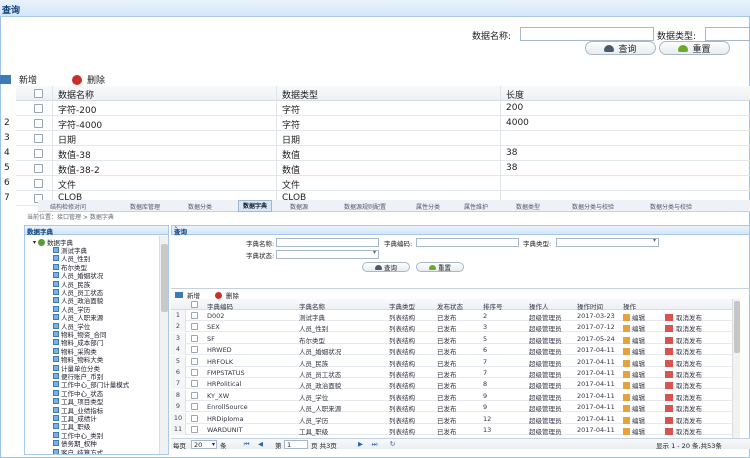  What do you see at coordinates (620, 48) in the screenshot?
I see `query-button: 查询` at bounding box center [620, 48].